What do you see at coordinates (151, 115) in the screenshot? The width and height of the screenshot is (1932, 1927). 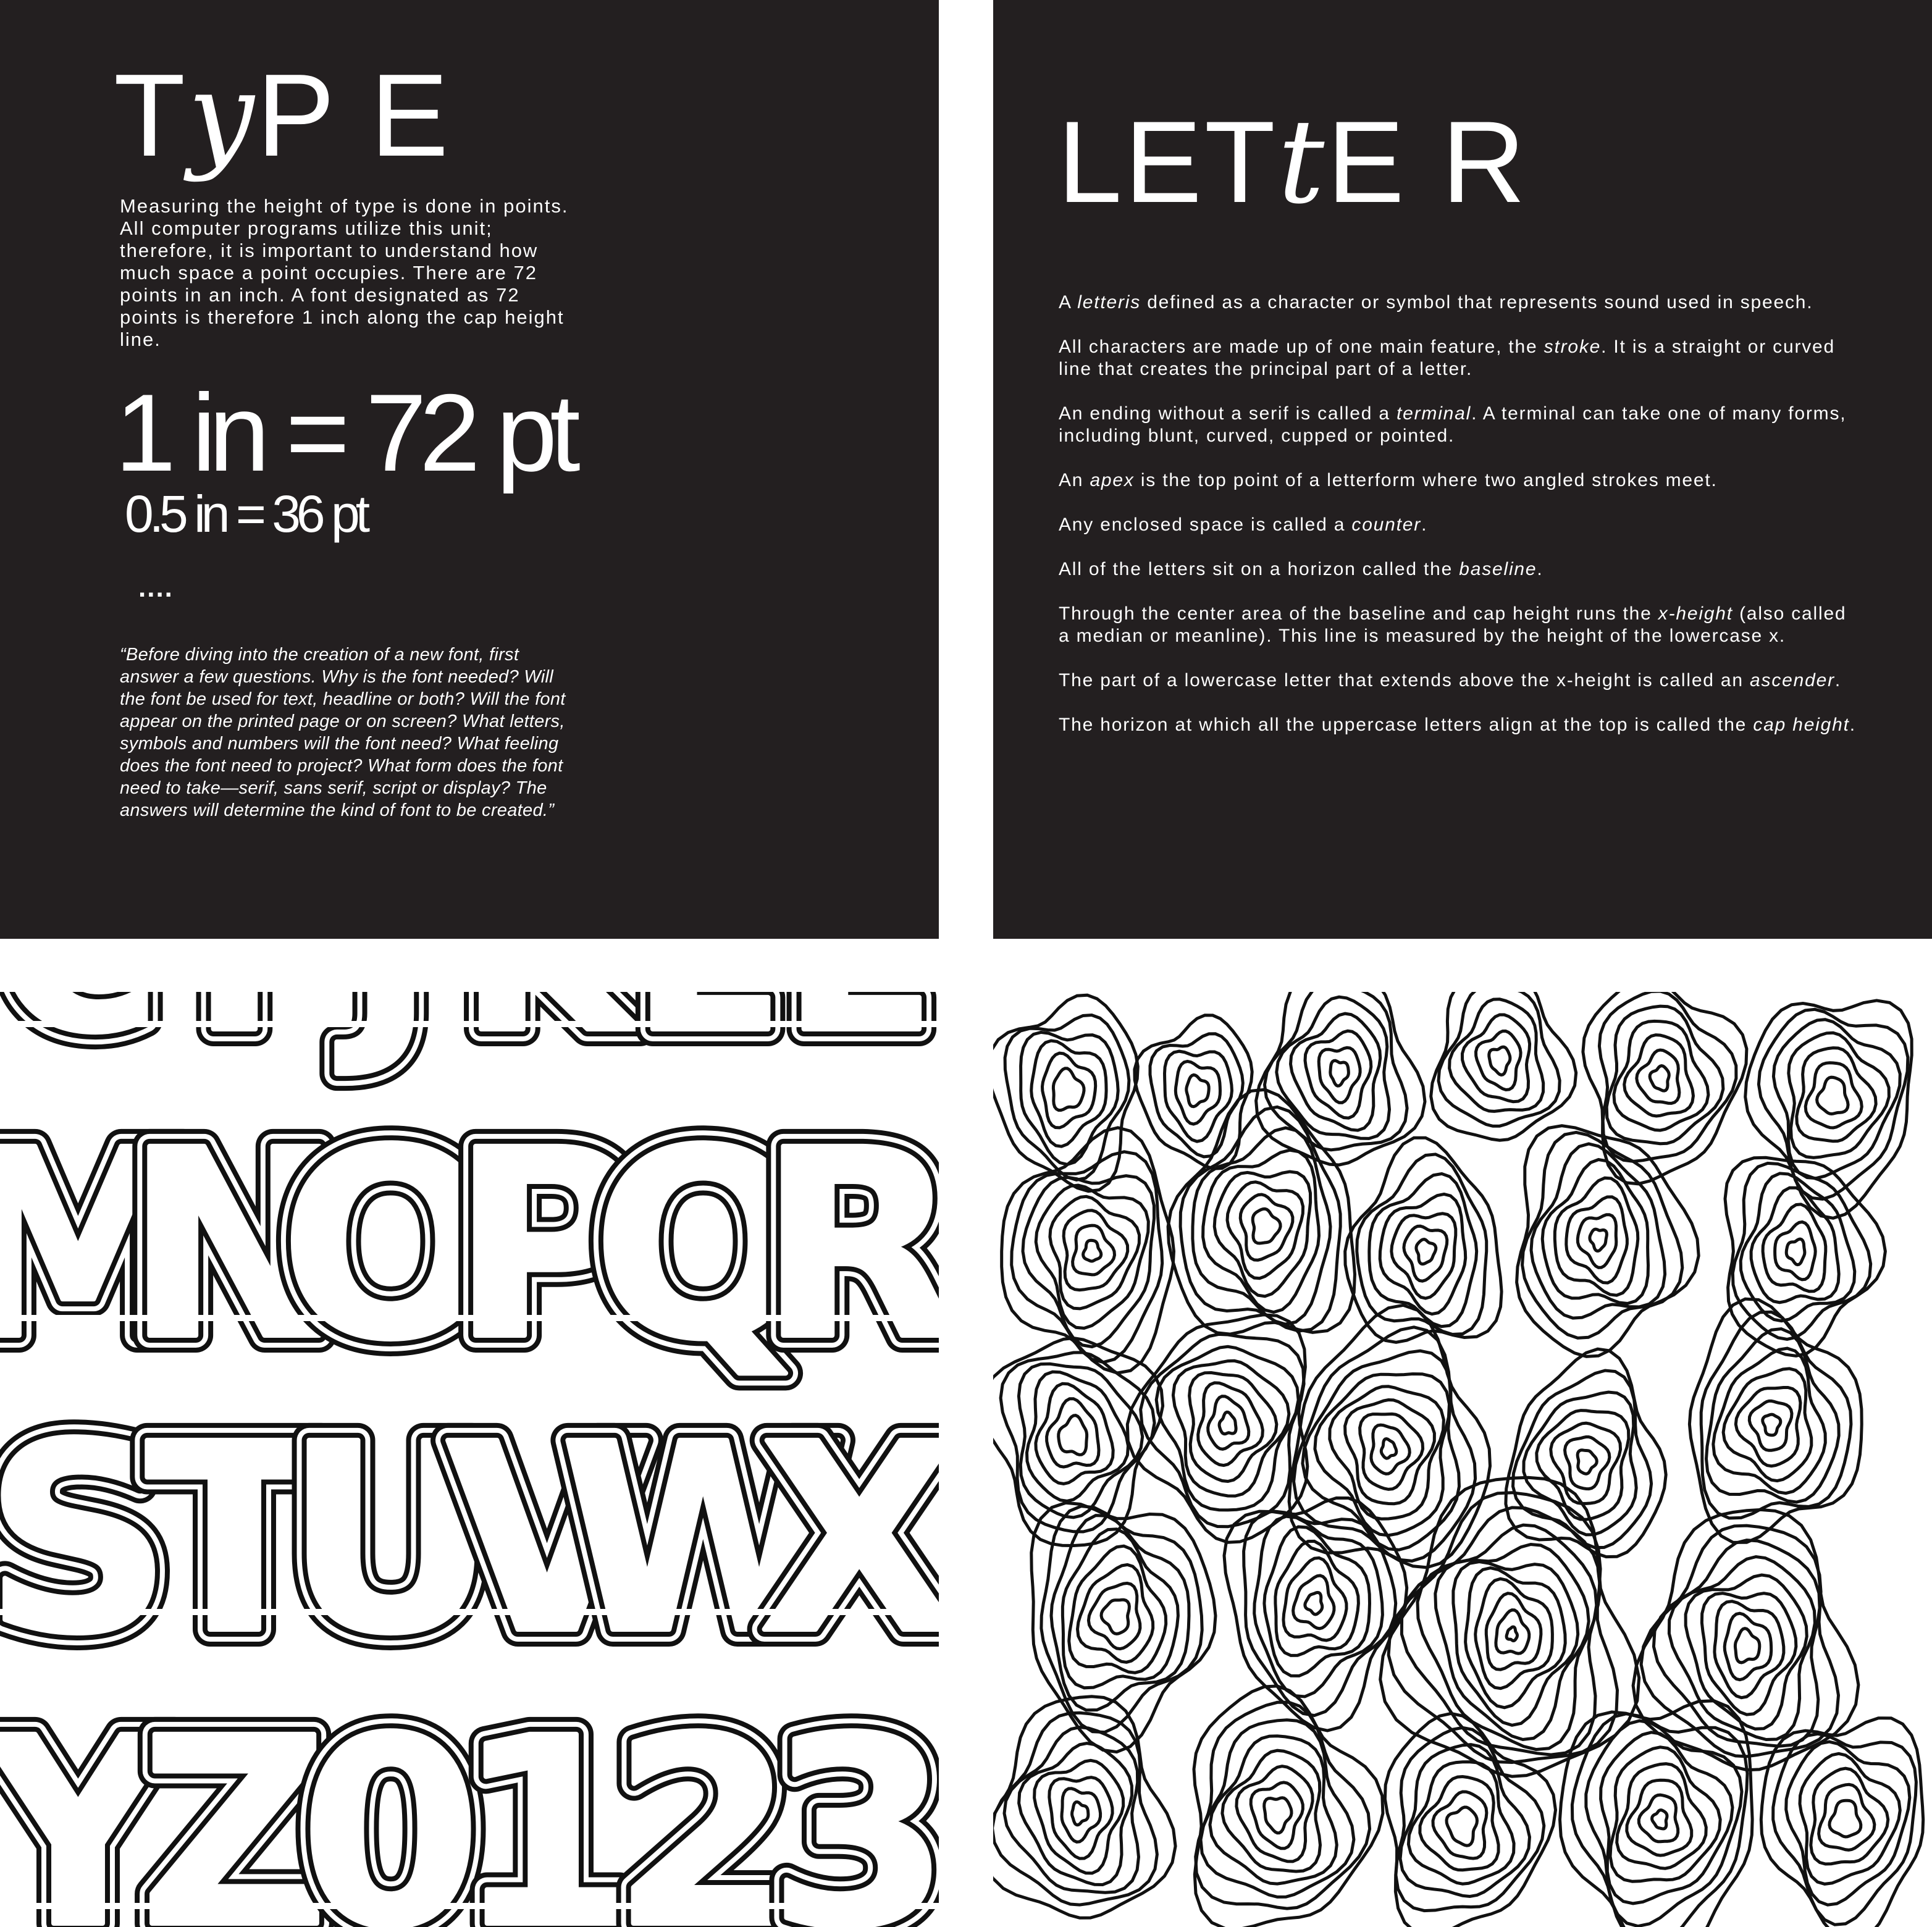 I see `title-letter: T` at bounding box center [151, 115].